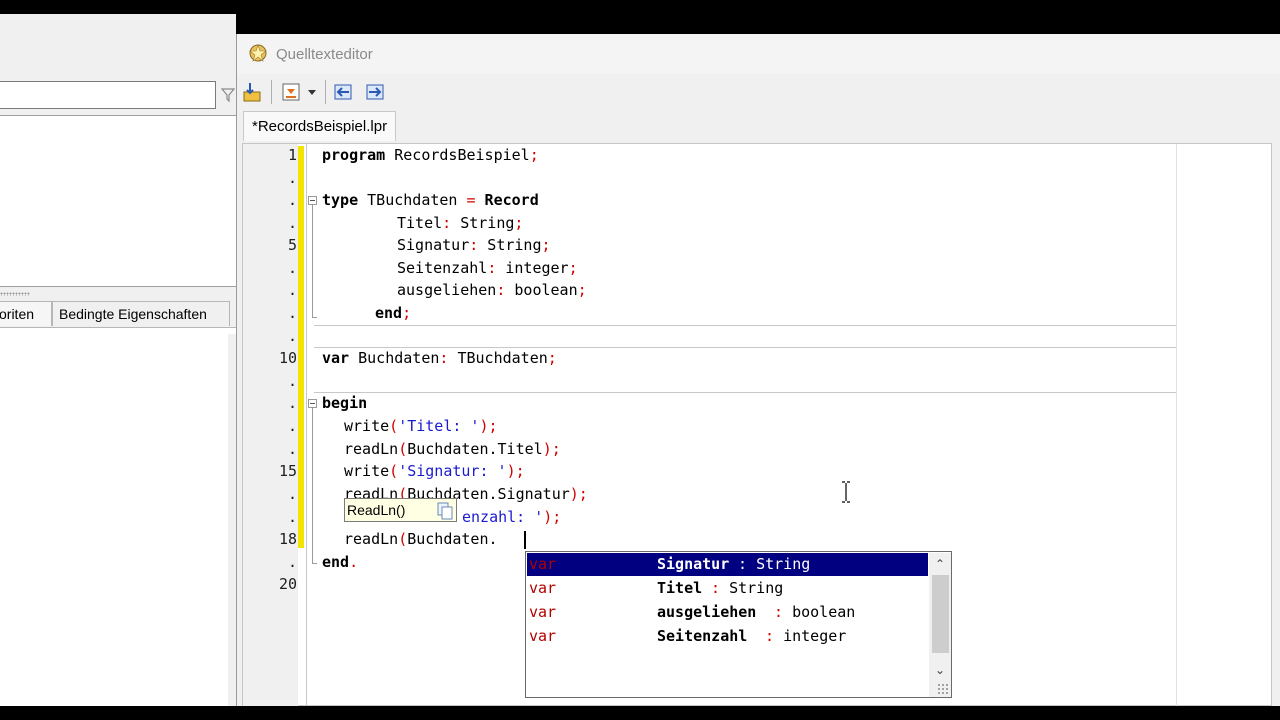 This screenshot has width=1280, height=720. What do you see at coordinates (324, 54) in the screenshot?
I see `window-title: Quelltexteditor` at bounding box center [324, 54].